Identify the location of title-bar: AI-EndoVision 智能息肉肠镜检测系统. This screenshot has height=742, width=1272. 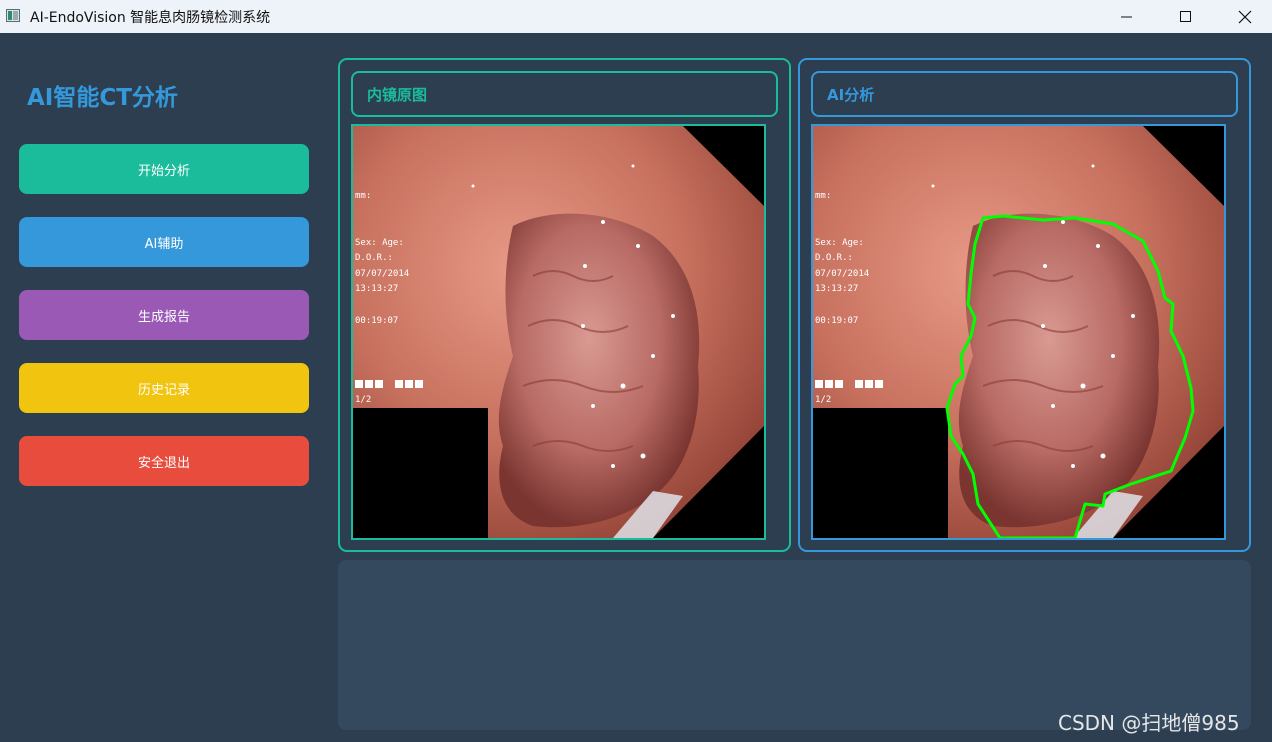
(636, 16).